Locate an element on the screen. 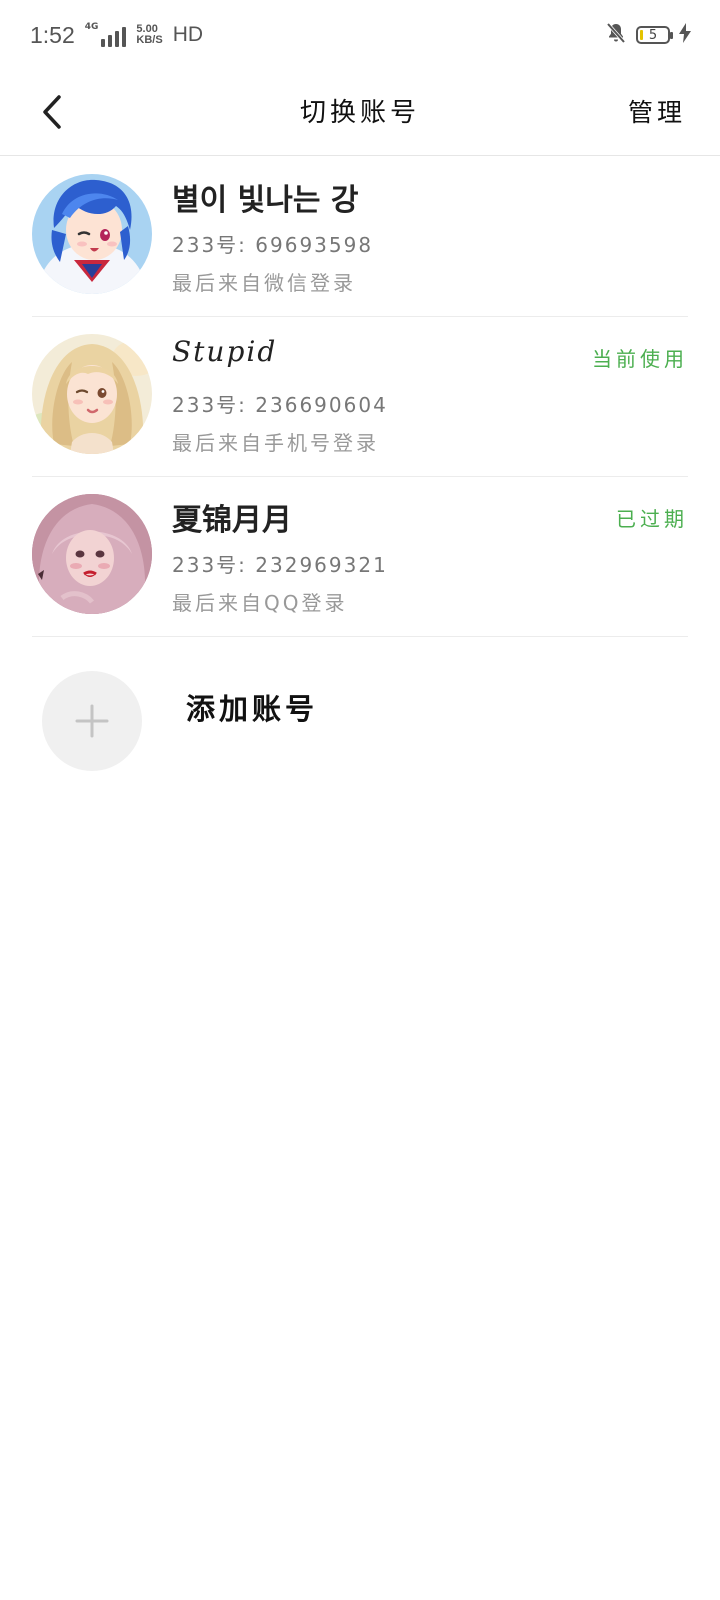 The image size is (720, 1600). account-item: Stupid 当前使用 233号: 236690604 最后来自手机号登录 is located at coordinates (360, 397).